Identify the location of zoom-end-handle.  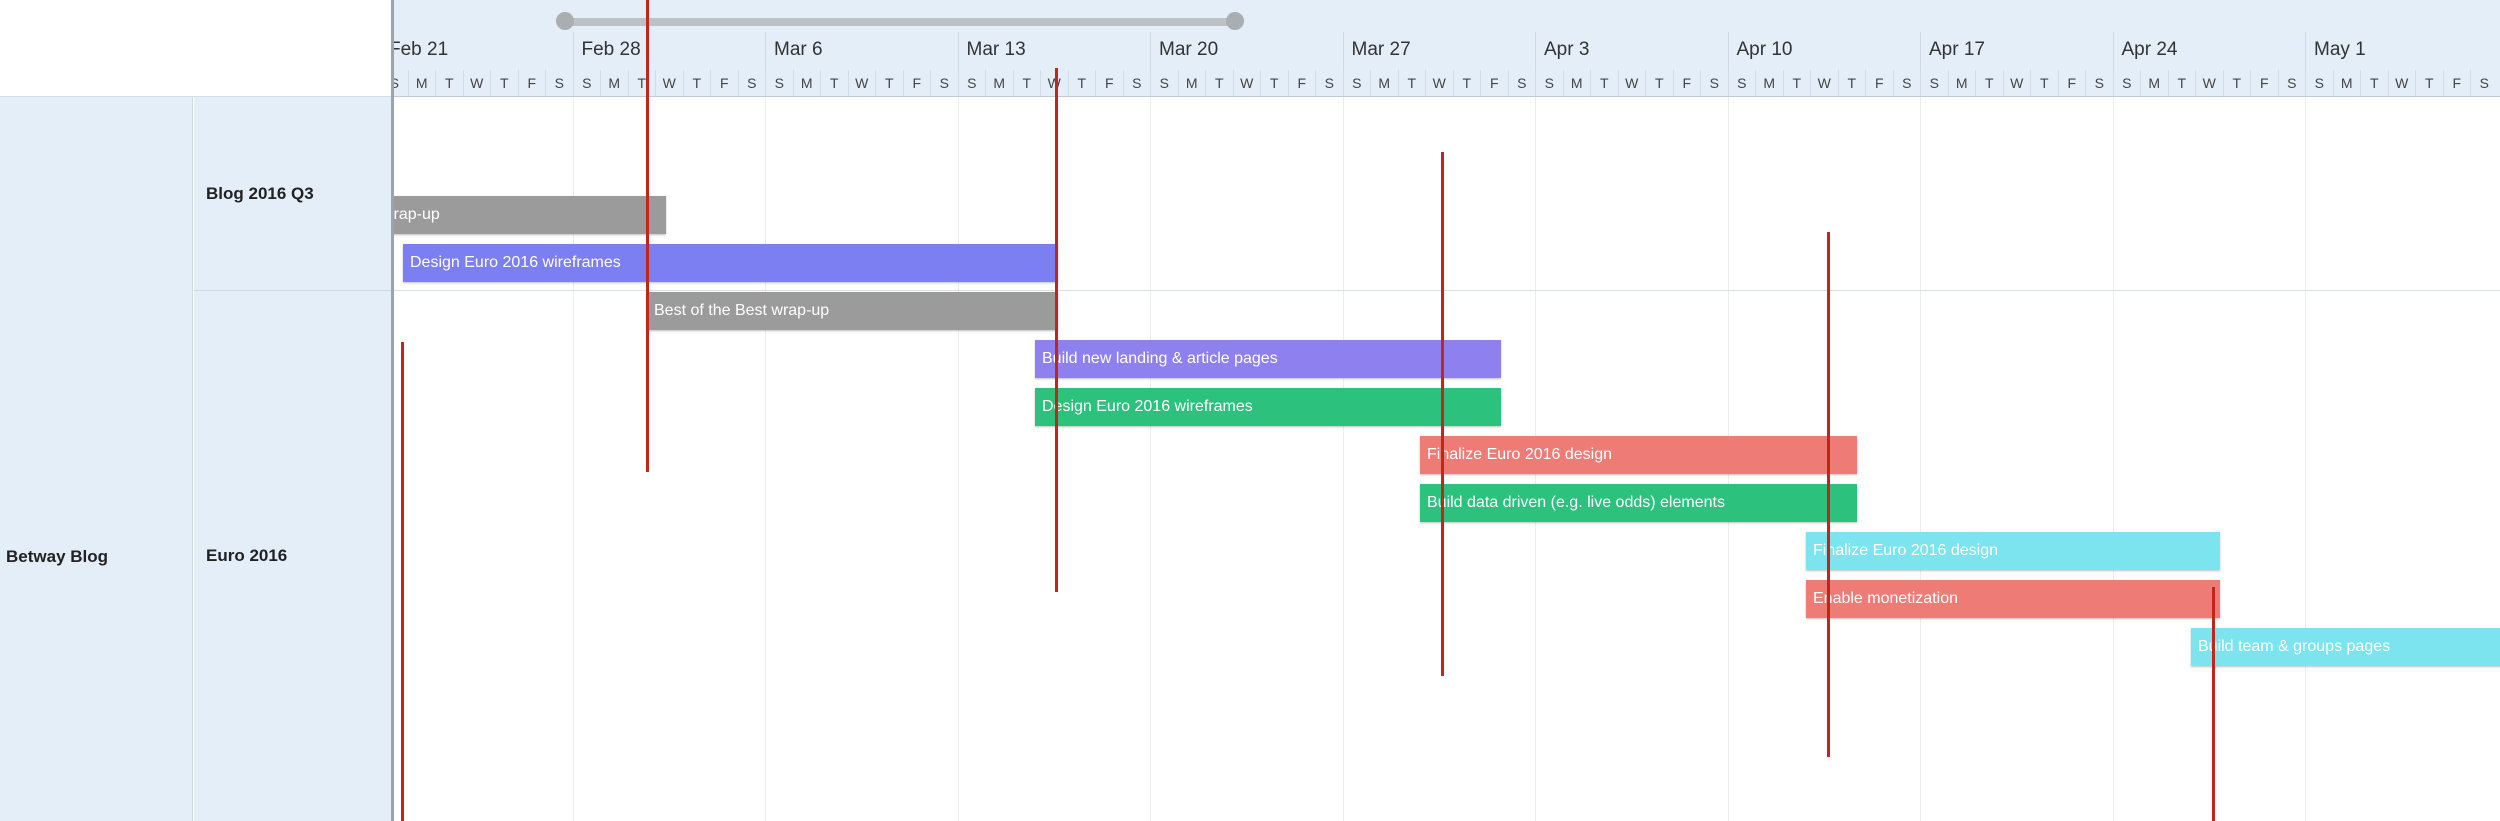
(1235, 21).